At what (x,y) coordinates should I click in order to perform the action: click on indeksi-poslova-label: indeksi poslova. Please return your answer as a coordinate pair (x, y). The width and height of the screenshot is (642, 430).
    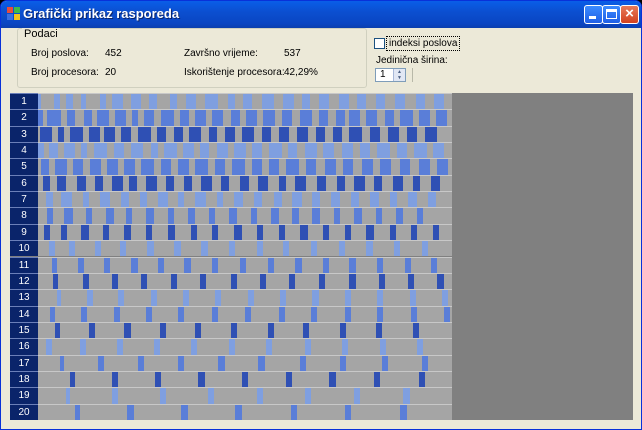
    Looking at the image, I should click on (423, 43).